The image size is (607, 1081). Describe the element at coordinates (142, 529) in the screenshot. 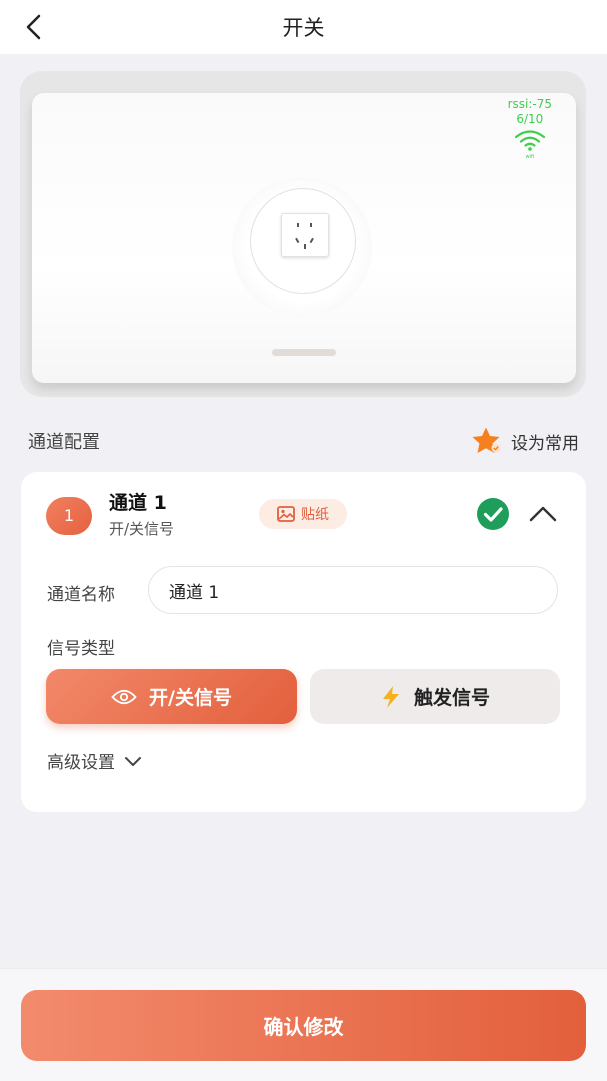

I see `channel-signal-type: 开/关信号` at that location.